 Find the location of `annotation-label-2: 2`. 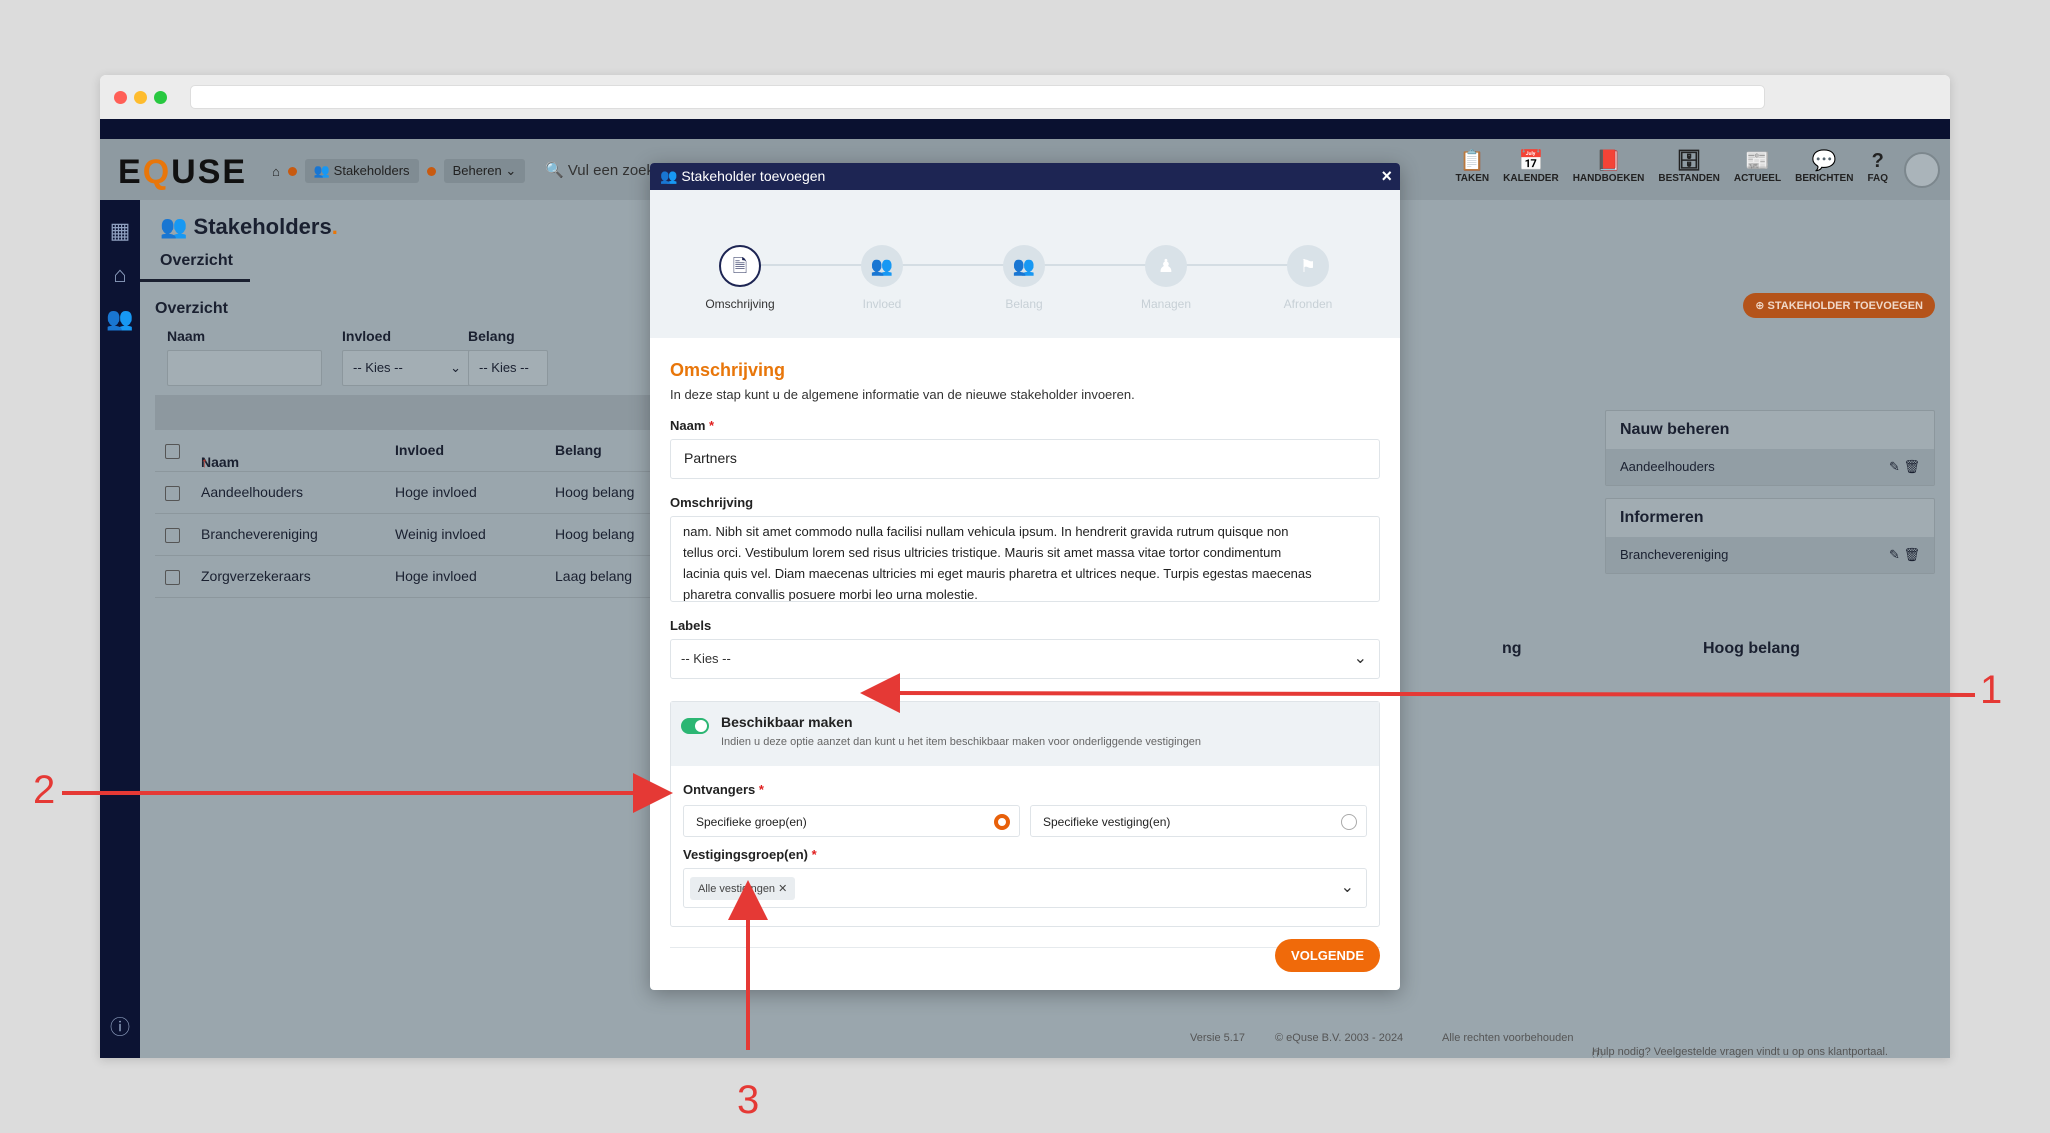

annotation-label-2: 2 is located at coordinates (44, 790).